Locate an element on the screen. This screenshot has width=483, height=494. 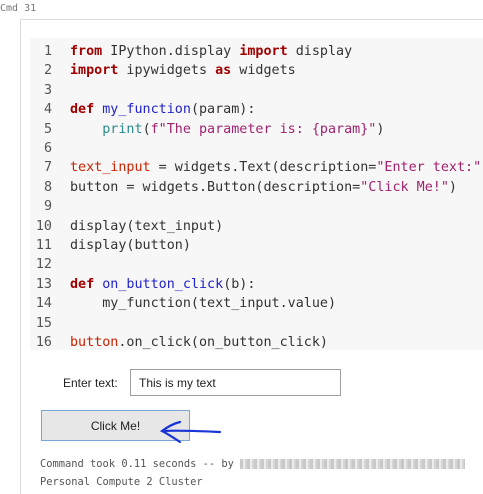
line-content: display(text_input) is located at coordinates (146, 226).